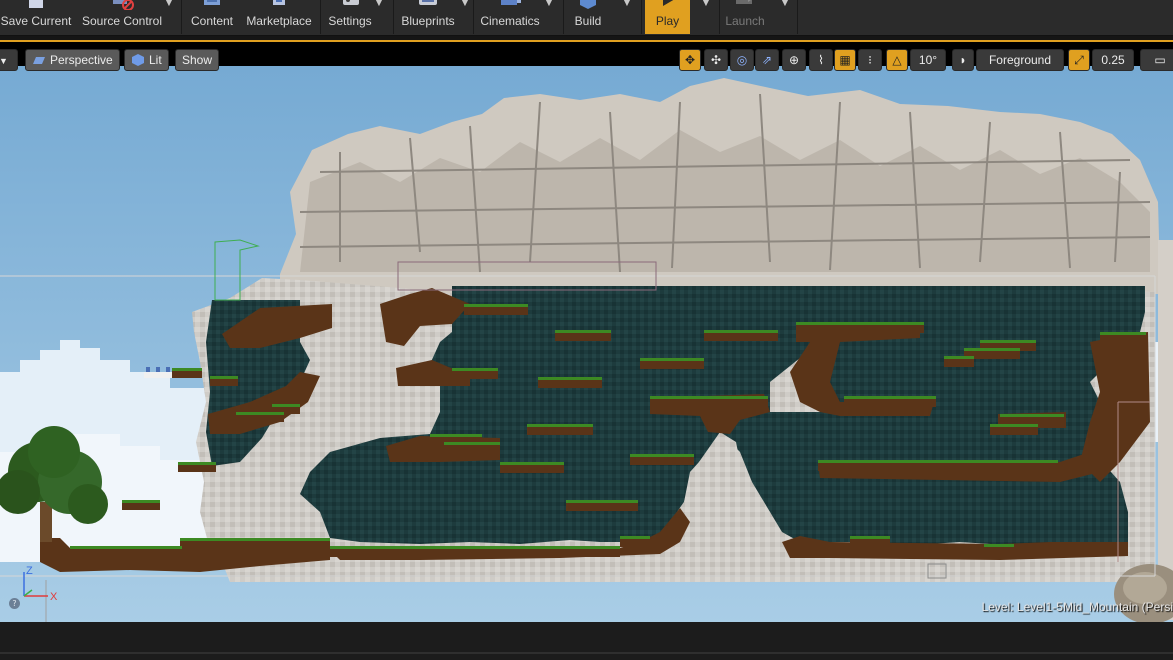 This screenshot has height=660, width=1173. I want to click on grid-size-button: ⁝, so click(870, 60).